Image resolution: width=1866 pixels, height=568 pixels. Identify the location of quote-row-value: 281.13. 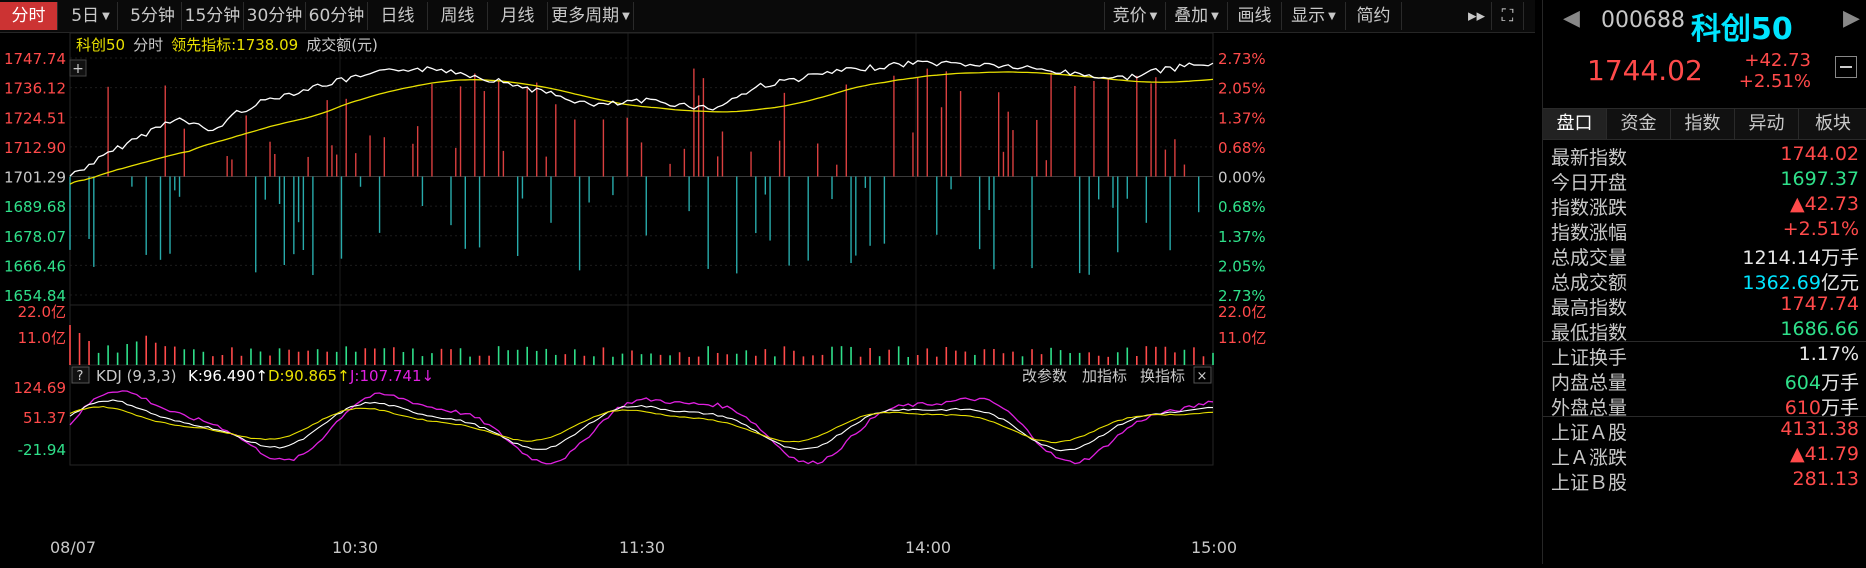
(1826, 479).